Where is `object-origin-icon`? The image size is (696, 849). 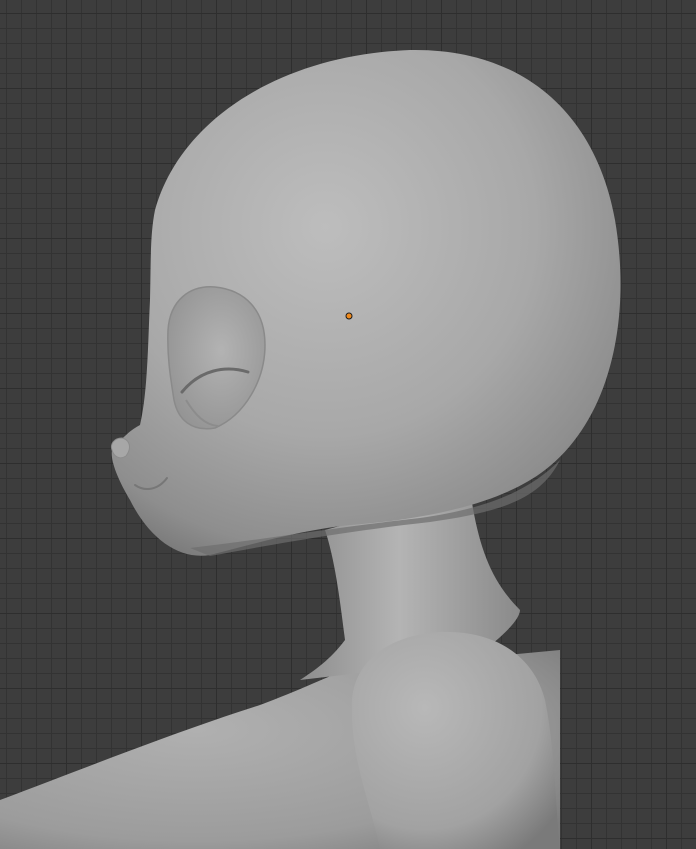
object-origin-icon is located at coordinates (349, 316).